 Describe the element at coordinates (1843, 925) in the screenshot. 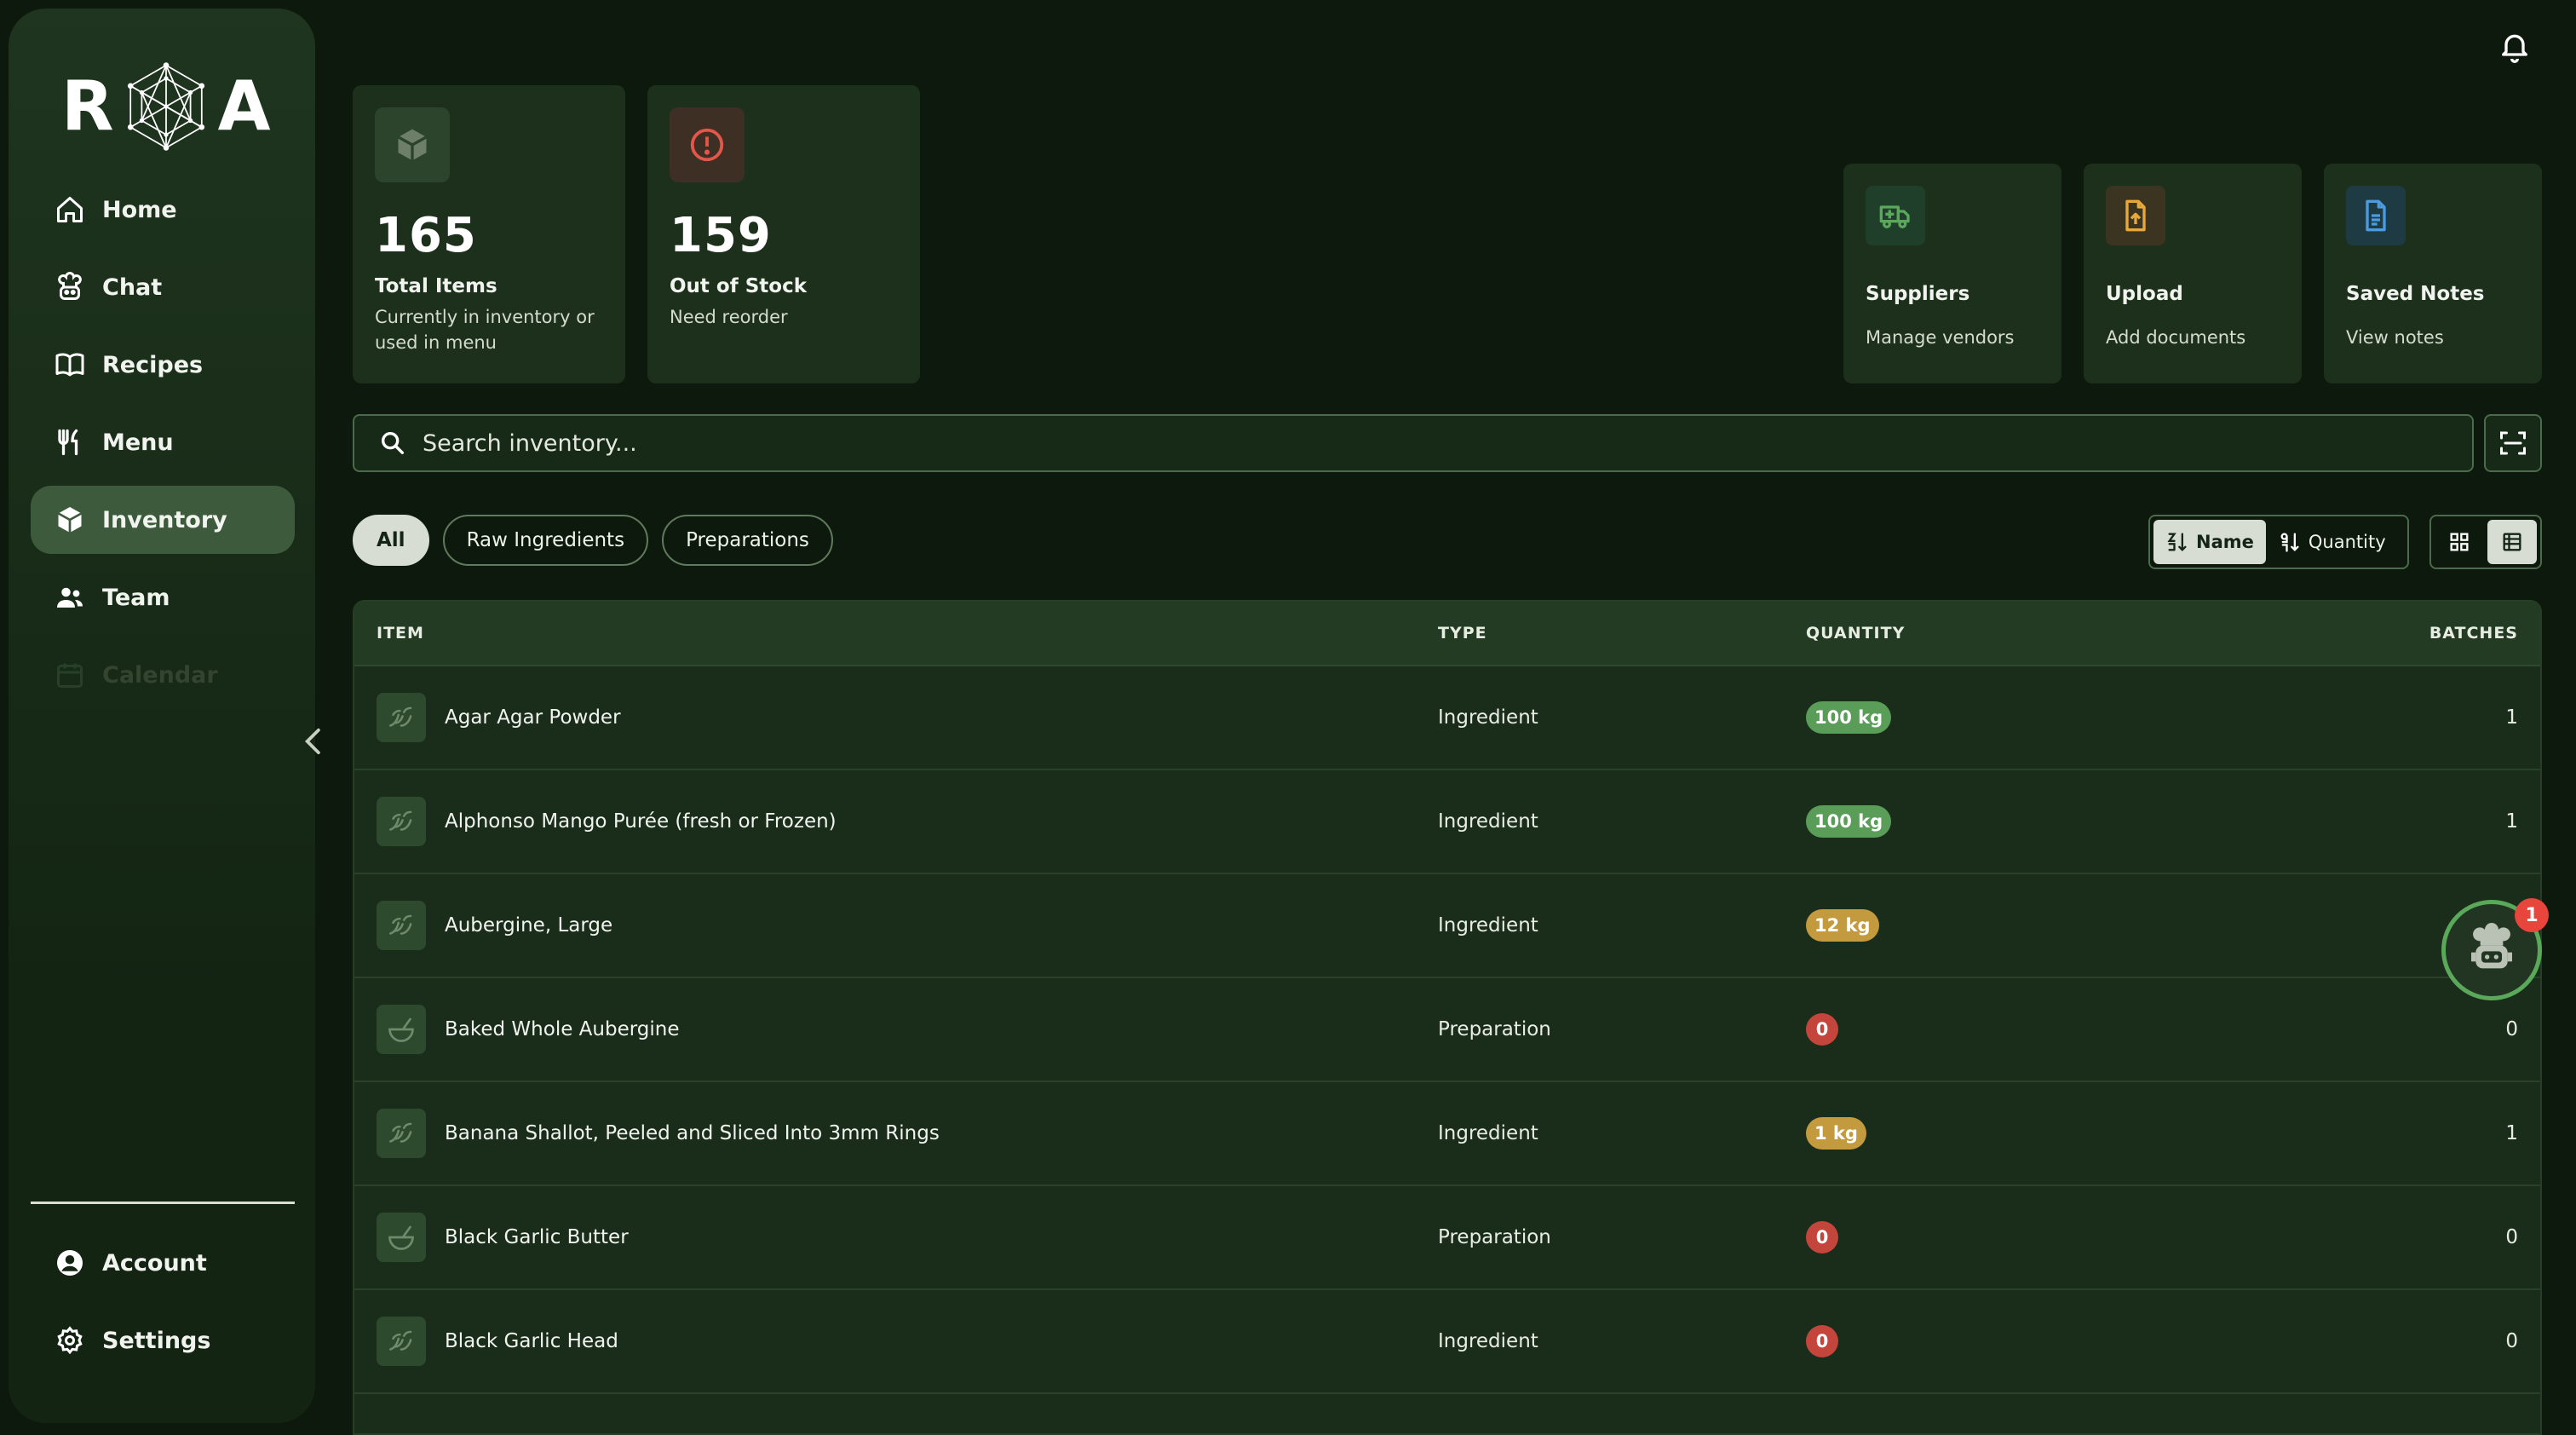

I see `quantity-cell: 12 kg` at that location.